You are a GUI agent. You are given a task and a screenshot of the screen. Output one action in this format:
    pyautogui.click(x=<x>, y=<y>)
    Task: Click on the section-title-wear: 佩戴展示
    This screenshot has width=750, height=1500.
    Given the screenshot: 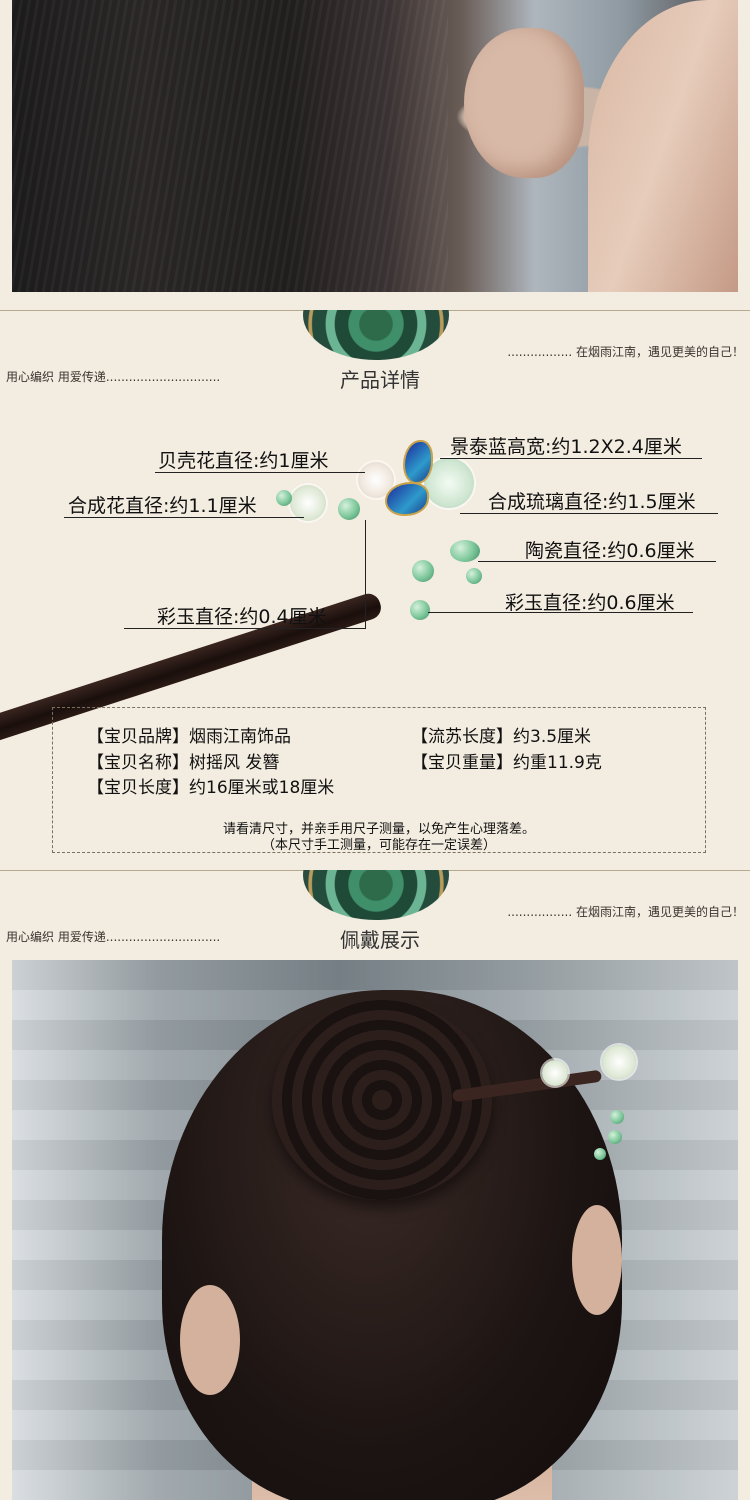 What is the action you would take?
    pyautogui.click(x=380, y=940)
    